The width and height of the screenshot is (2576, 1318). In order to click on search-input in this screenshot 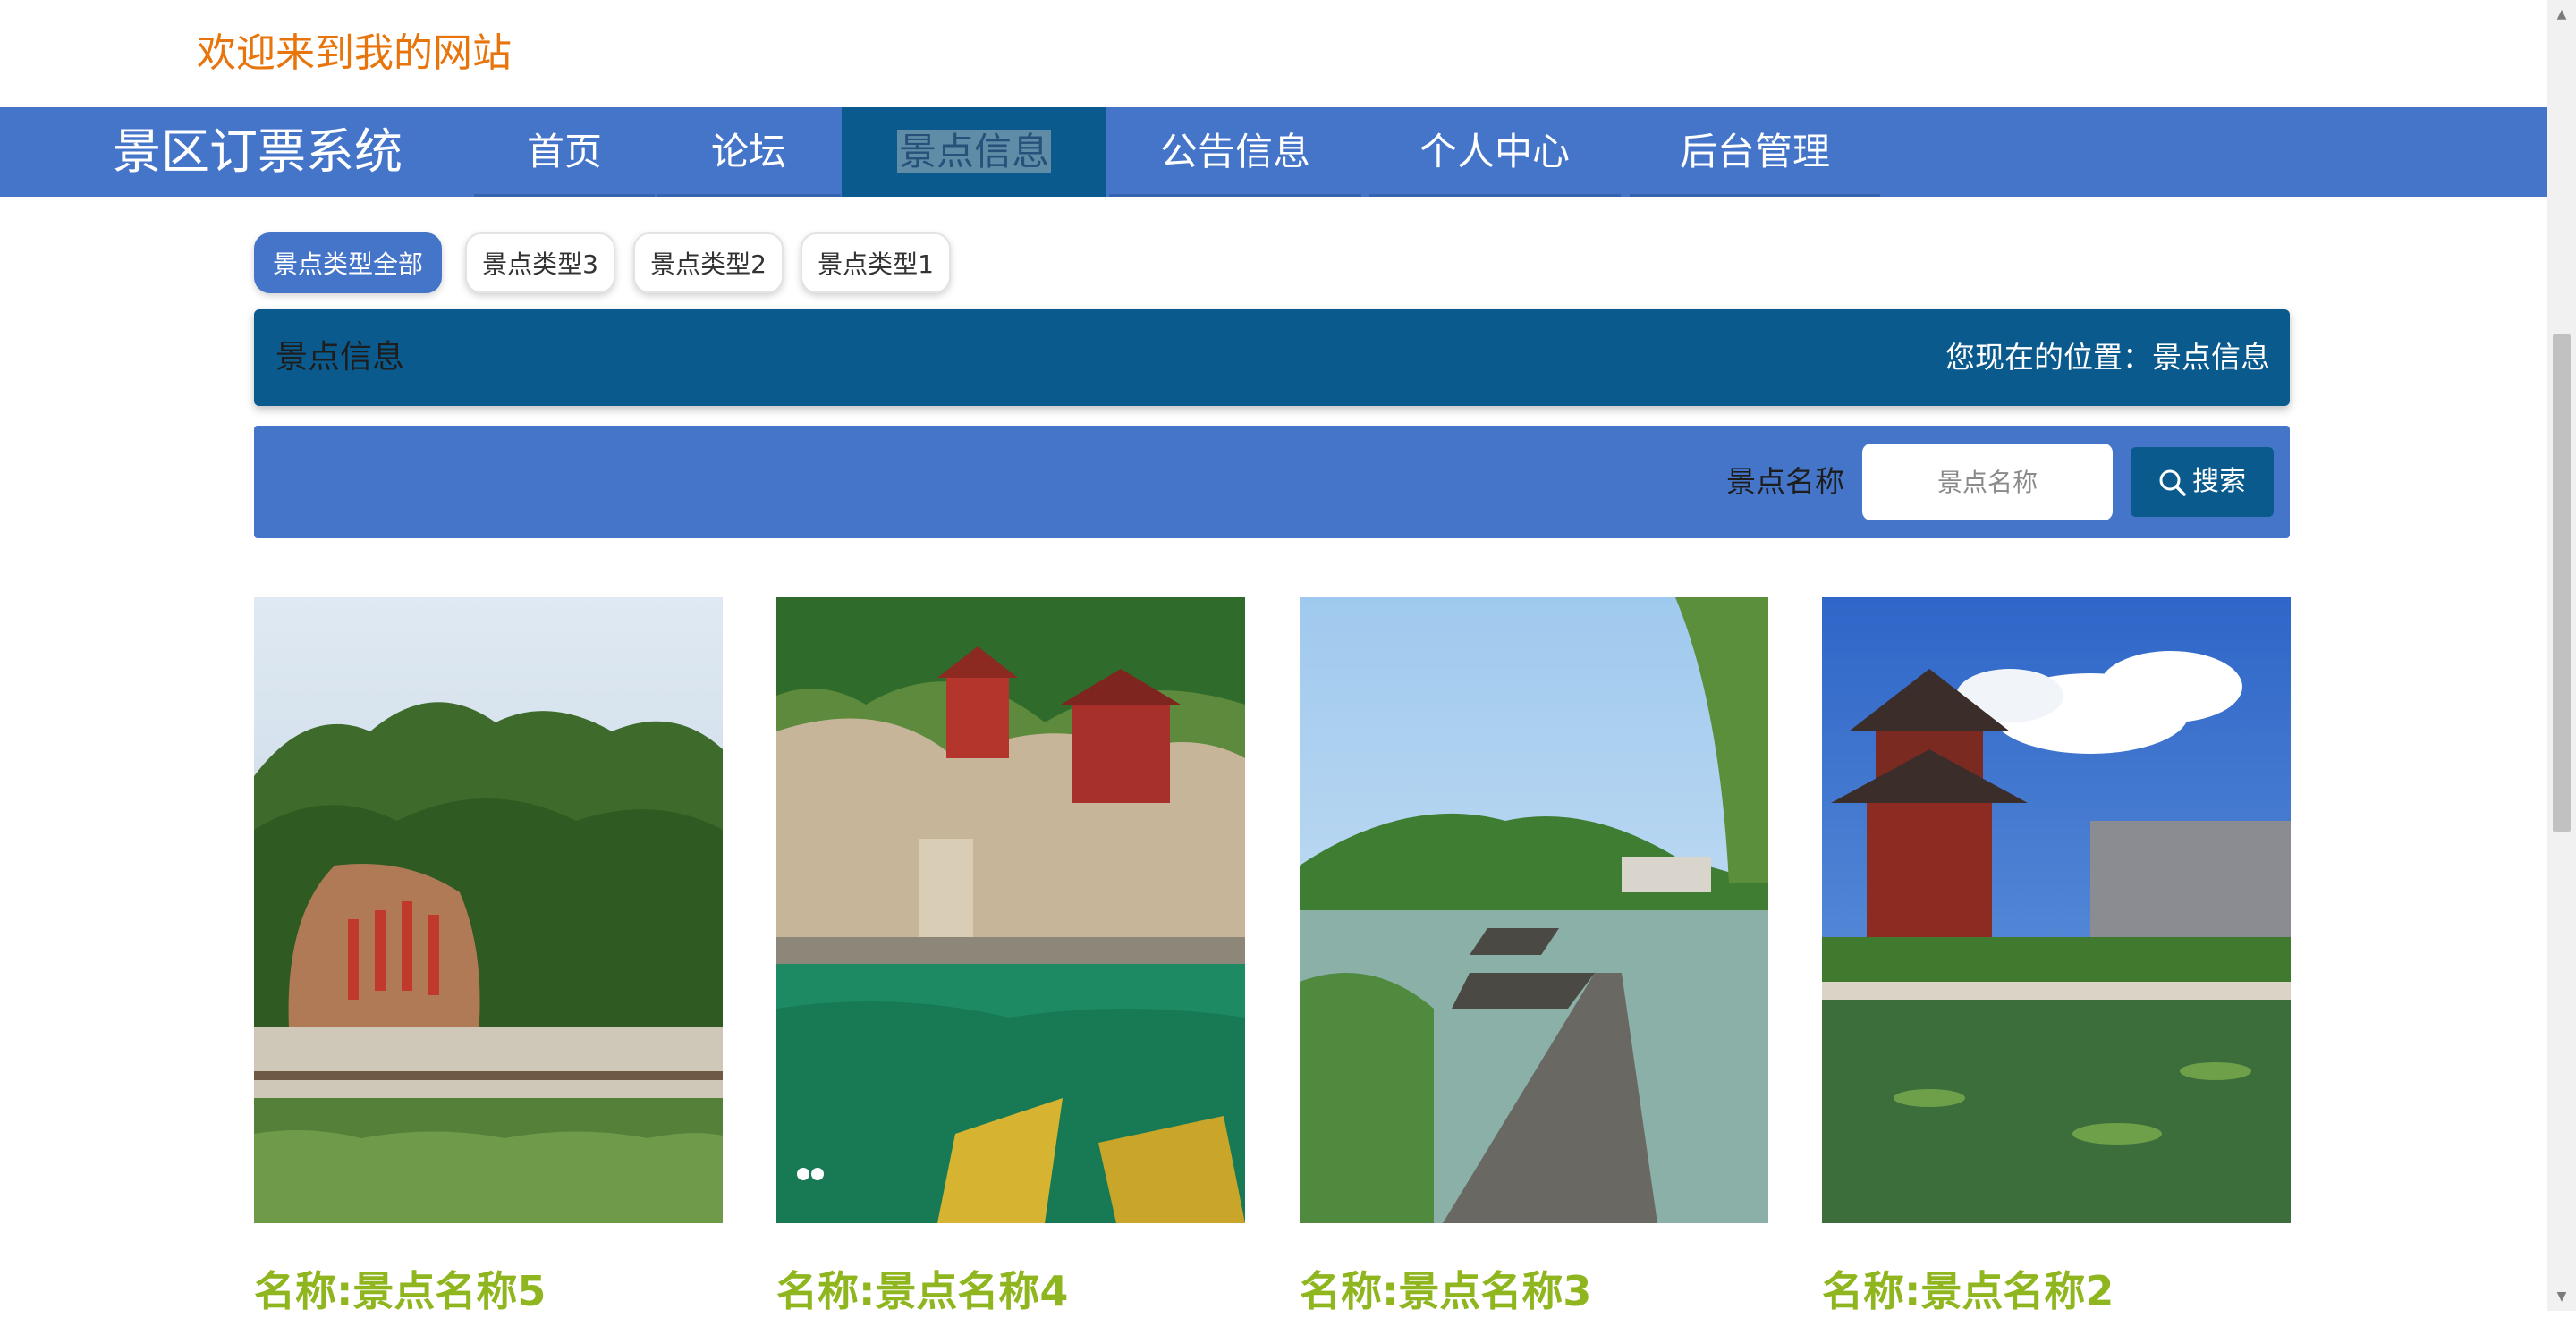, I will do `click(1987, 482)`.